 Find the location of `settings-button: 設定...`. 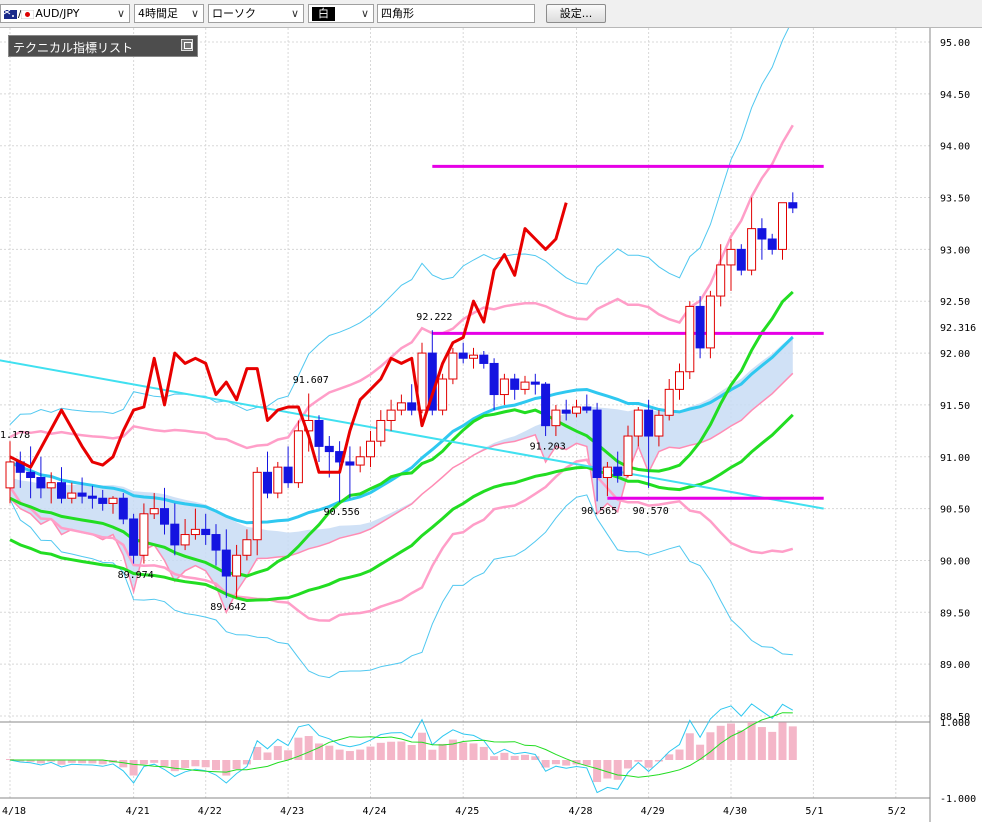

settings-button: 設定... is located at coordinates (576, 13).